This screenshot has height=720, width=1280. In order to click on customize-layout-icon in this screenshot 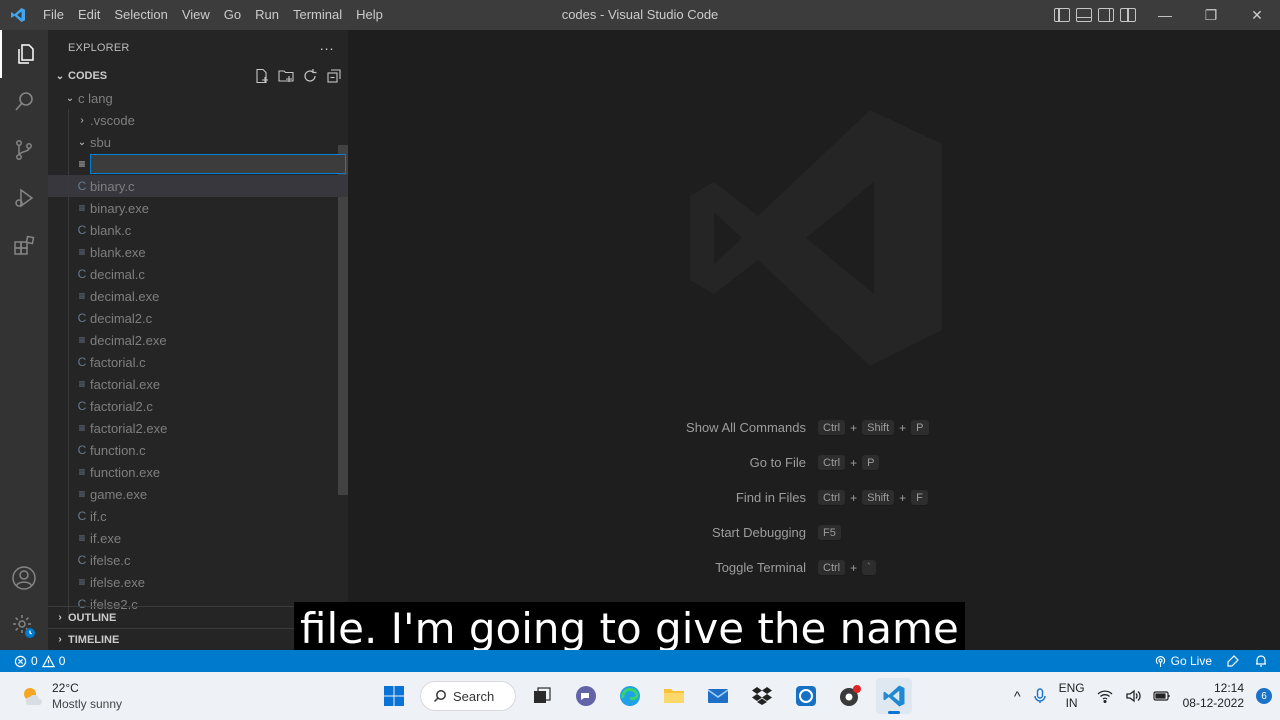, I will do `click(1128, 15)`.